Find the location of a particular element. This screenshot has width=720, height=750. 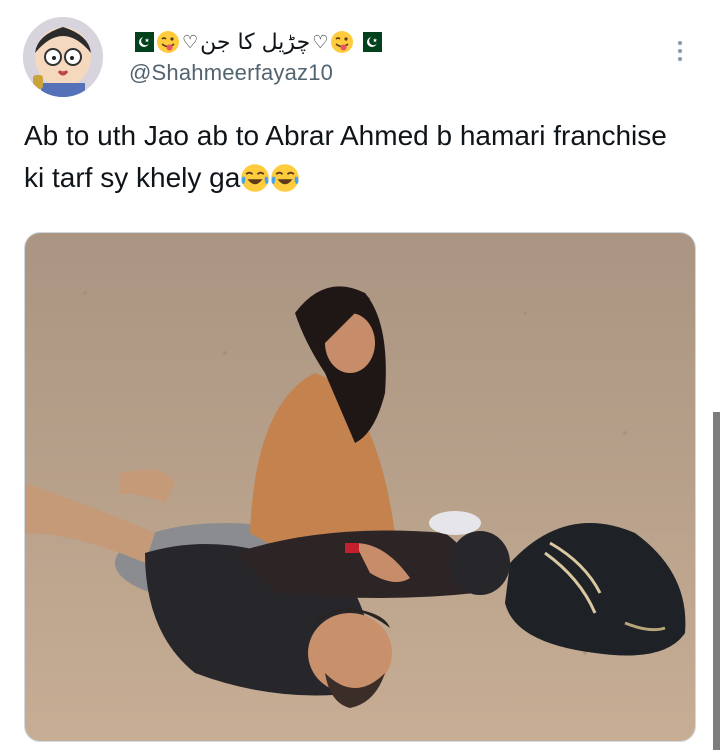

display-name-text: چڑیل کا جن is located at coordinates (255, 42).